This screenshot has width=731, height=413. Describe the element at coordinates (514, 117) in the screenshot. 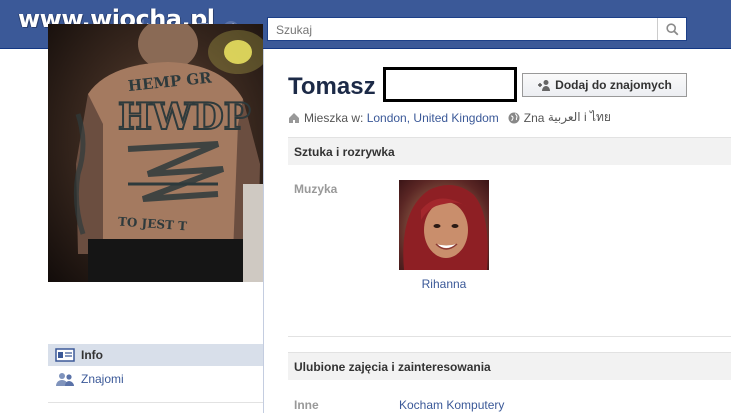

I see `globe-small-icon` at that location.